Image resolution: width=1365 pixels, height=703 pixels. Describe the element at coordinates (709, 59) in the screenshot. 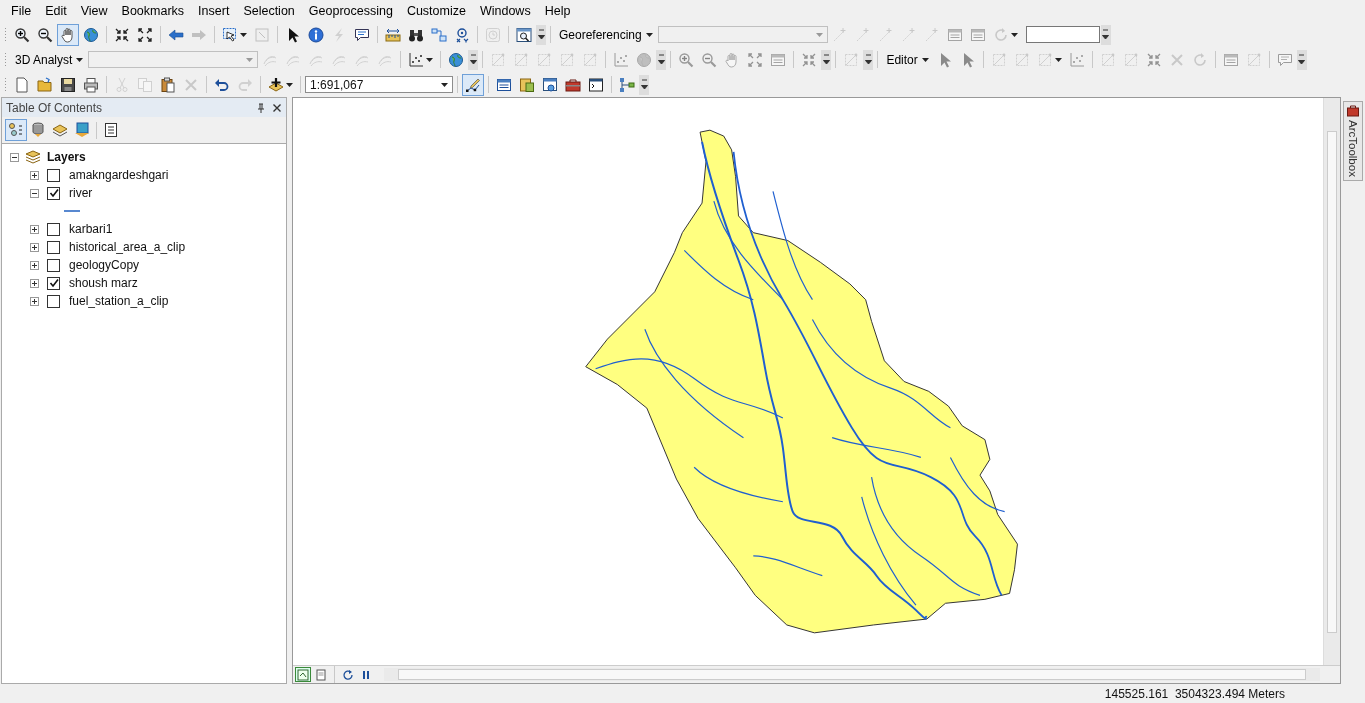

I see `zoom-out-icon` at that location.